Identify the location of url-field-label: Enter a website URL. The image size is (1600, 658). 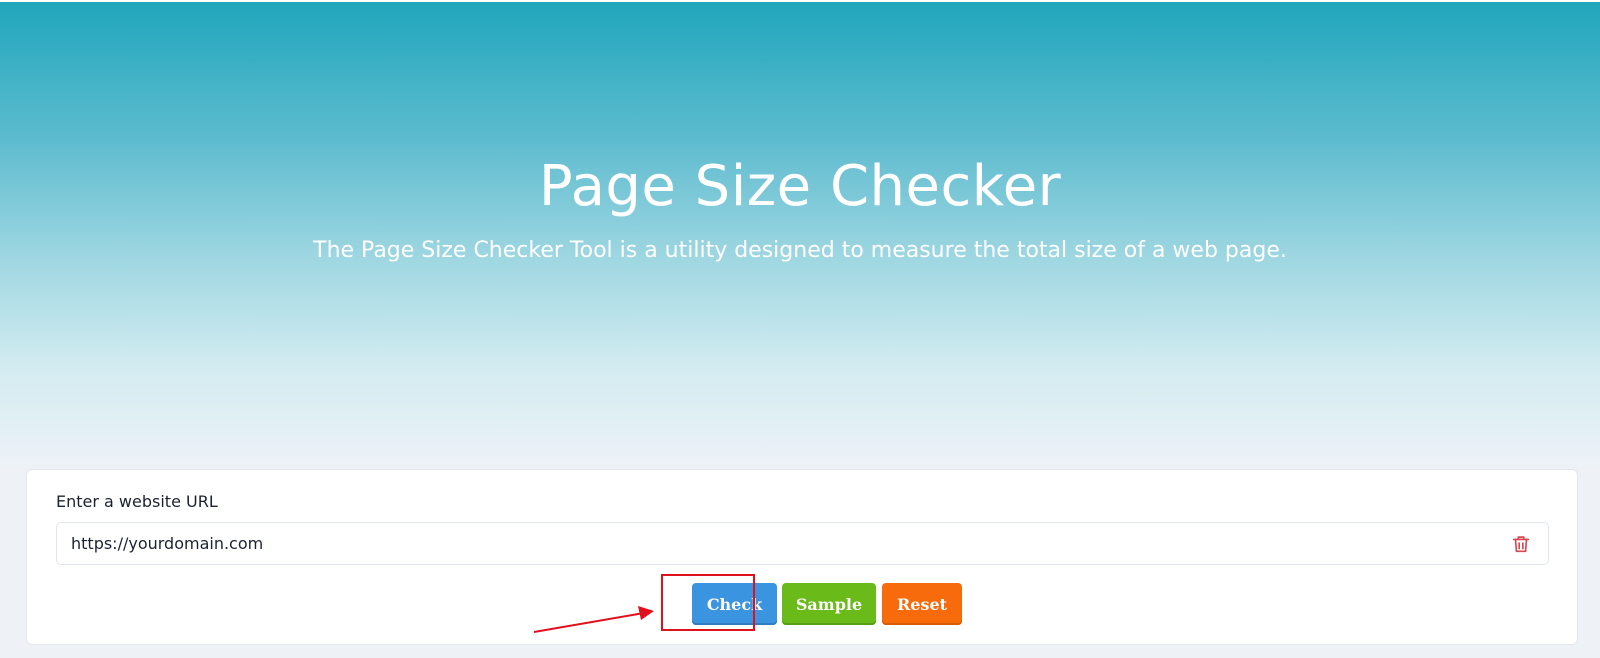
(137, 501).